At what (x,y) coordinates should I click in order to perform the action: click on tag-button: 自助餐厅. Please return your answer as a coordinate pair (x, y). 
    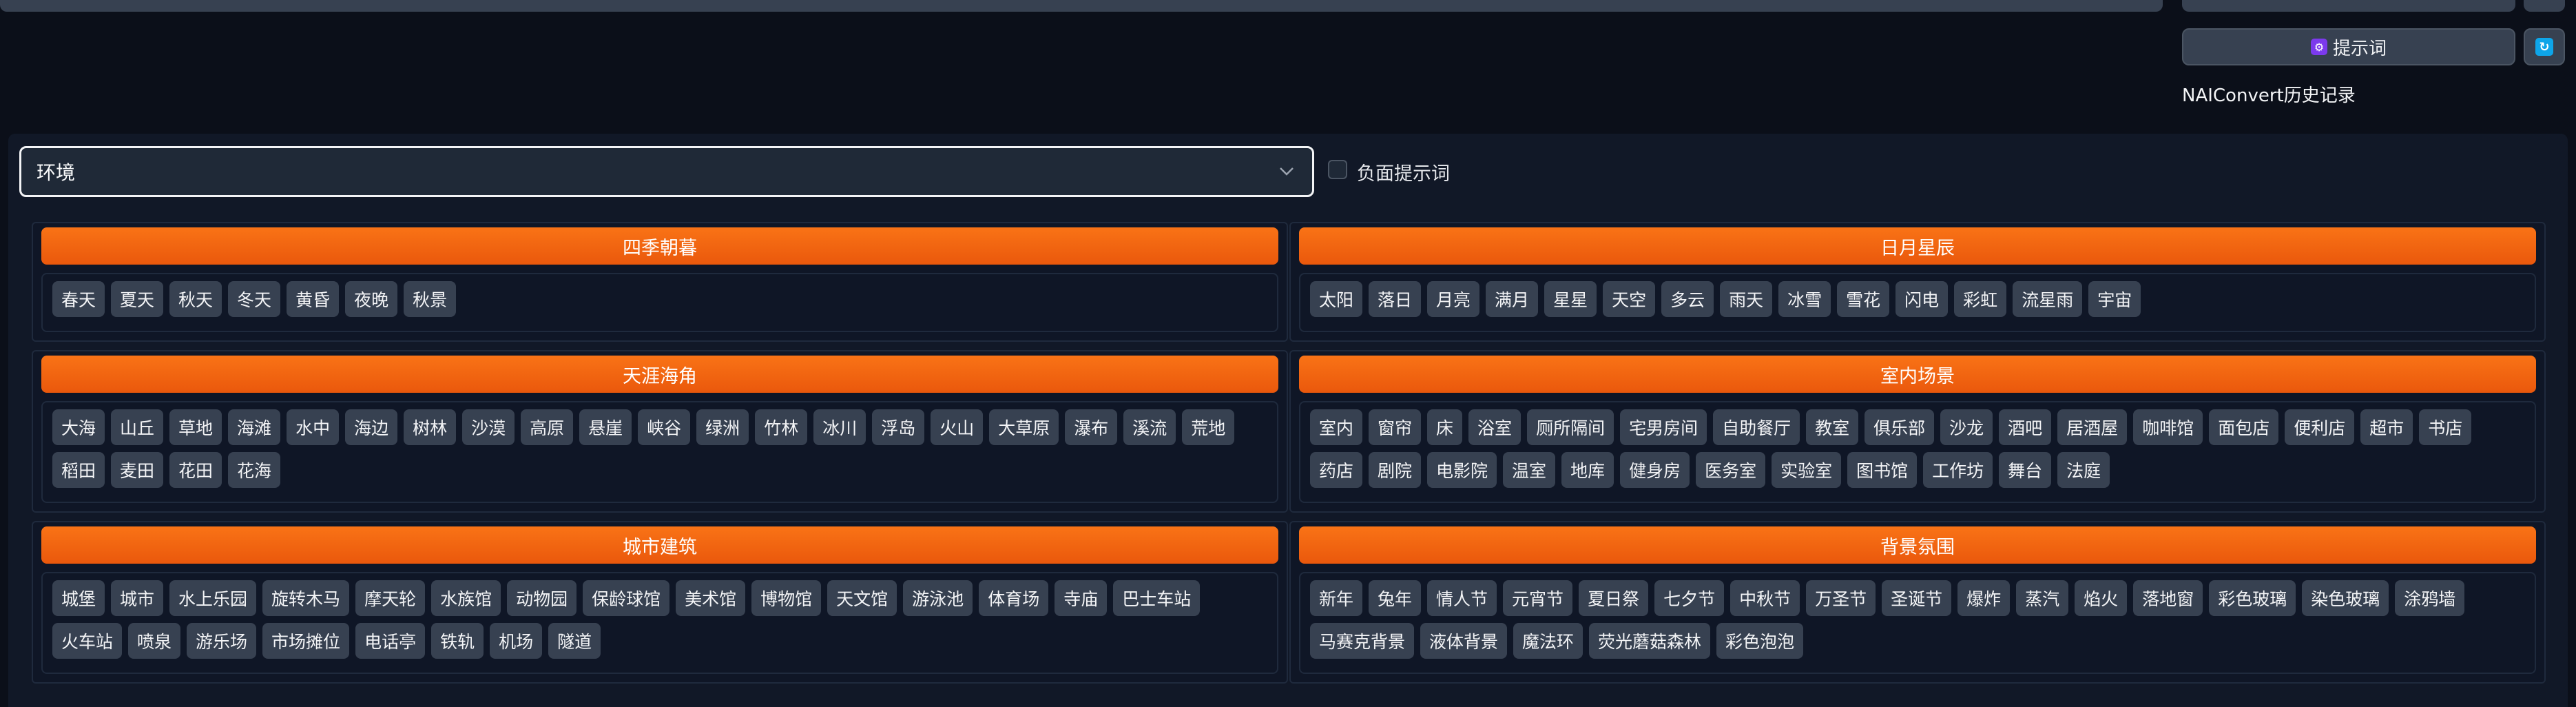
    Looking at the image, I should click on (1756, 427).